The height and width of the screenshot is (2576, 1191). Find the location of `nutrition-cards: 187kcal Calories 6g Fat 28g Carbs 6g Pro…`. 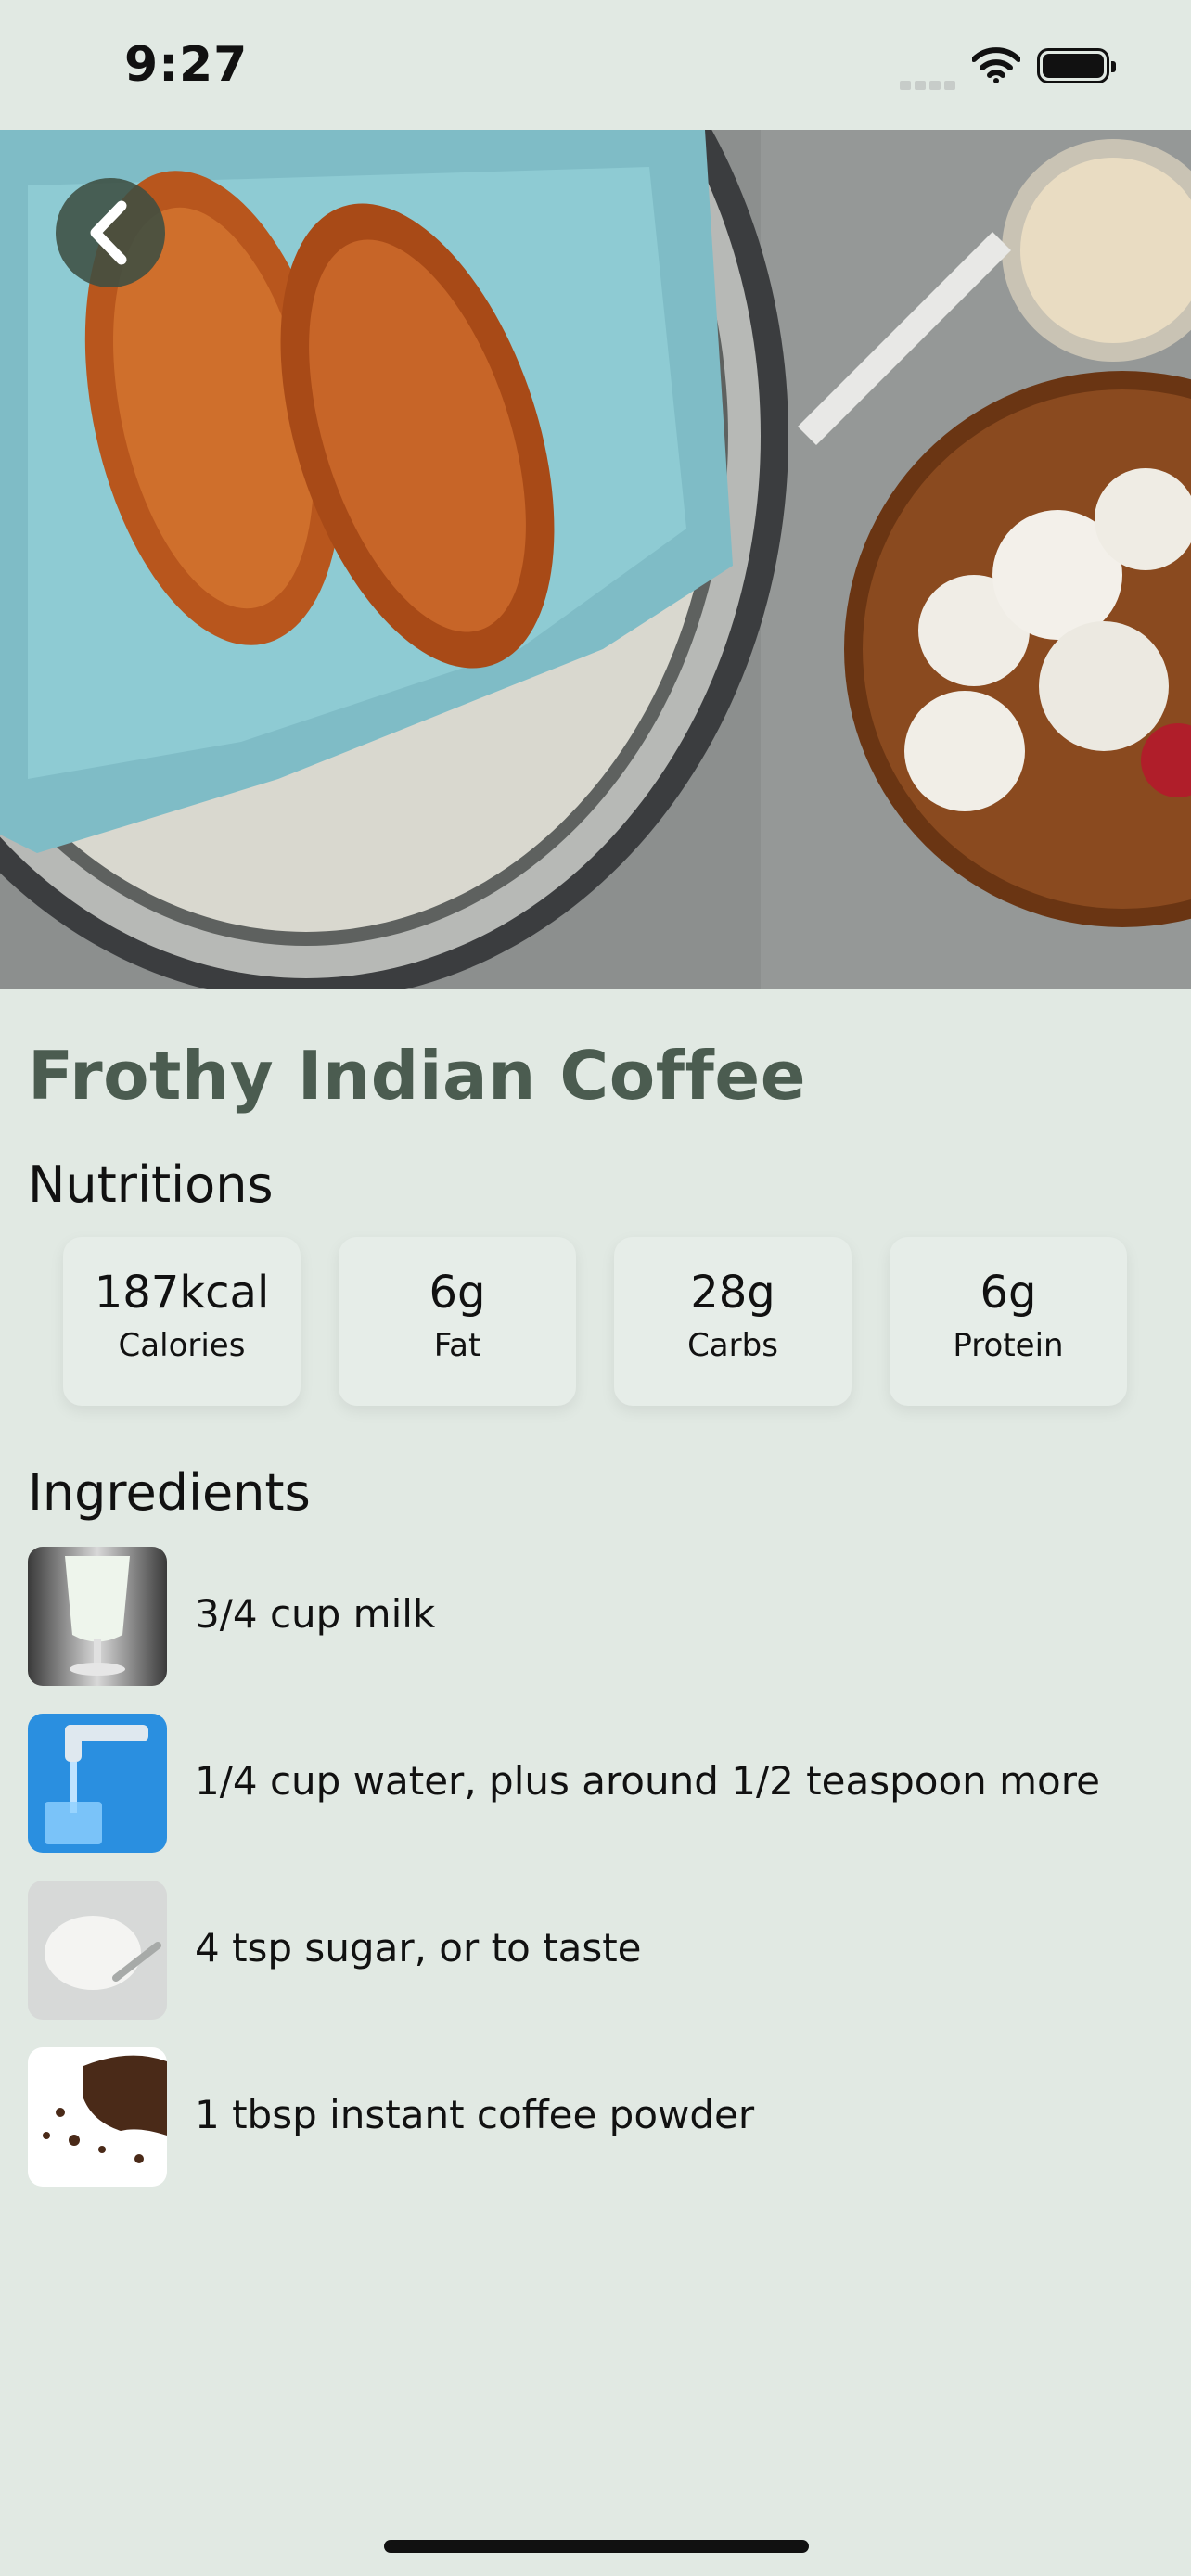

nutrition-cards: 187kcal Calories 6g Fat 28g Carbs 6g Pro… is located at coordinates (595, 1321).